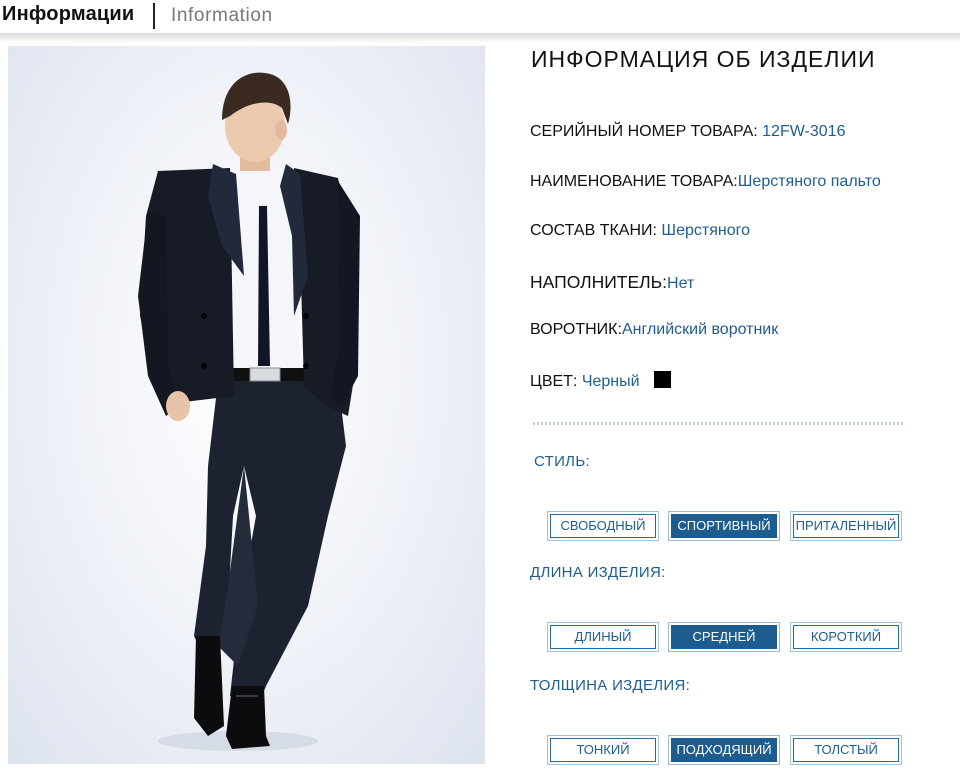 The image size is (960, 776). I want to click on product-info-title: ИНФОРМАЦИЯ ОБ ИЗДЕЛИИ, so click(703, 59).